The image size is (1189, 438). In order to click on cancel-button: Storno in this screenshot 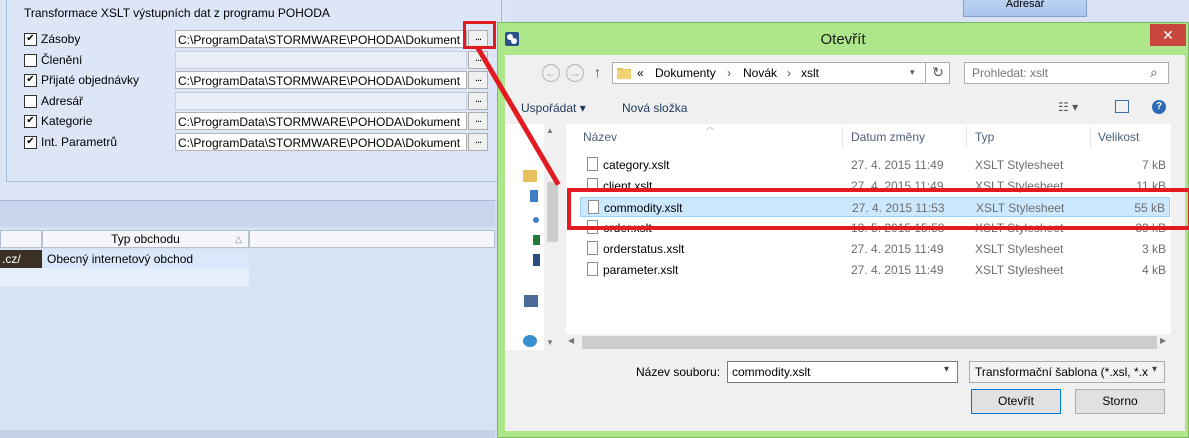, I will do `click(1120, 401)`.